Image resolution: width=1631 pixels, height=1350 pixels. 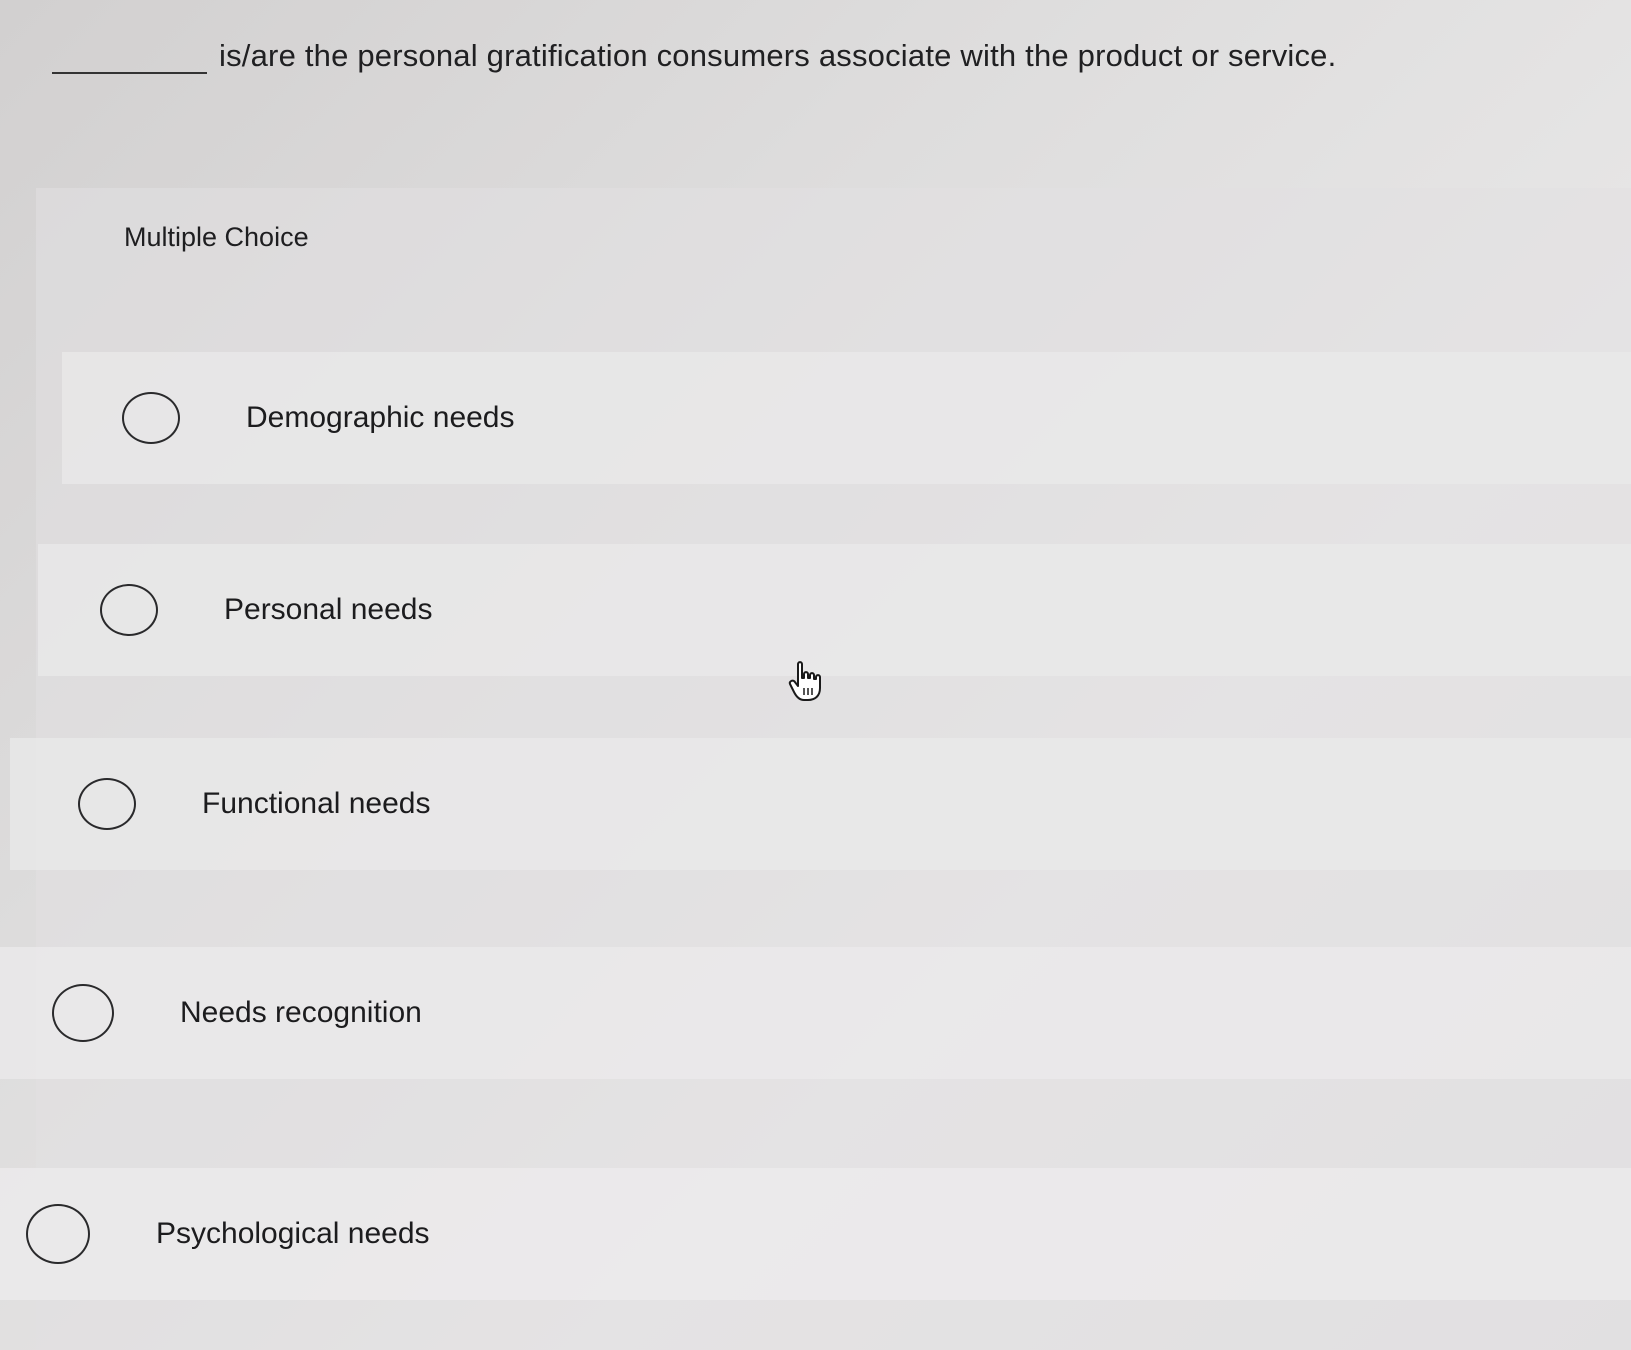 What do you see at coordinates (804, 681) in the screenshot?
I see `hand-pointer-icon` at bounding box center [804, 681].